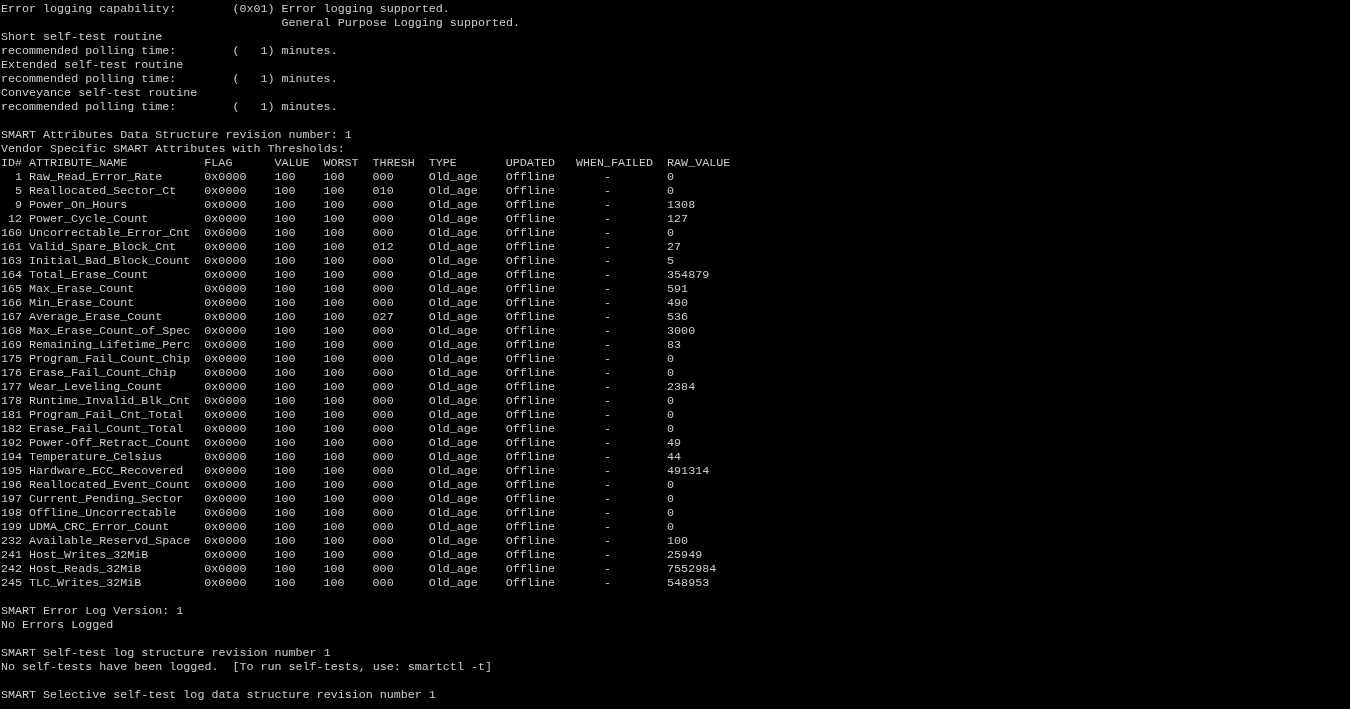 This screenshot has width=1350, height=709. What do you see at coordinates (12, 303) in the screenshot?
I see `table-cell: 166` at bounding box center [12, 303].